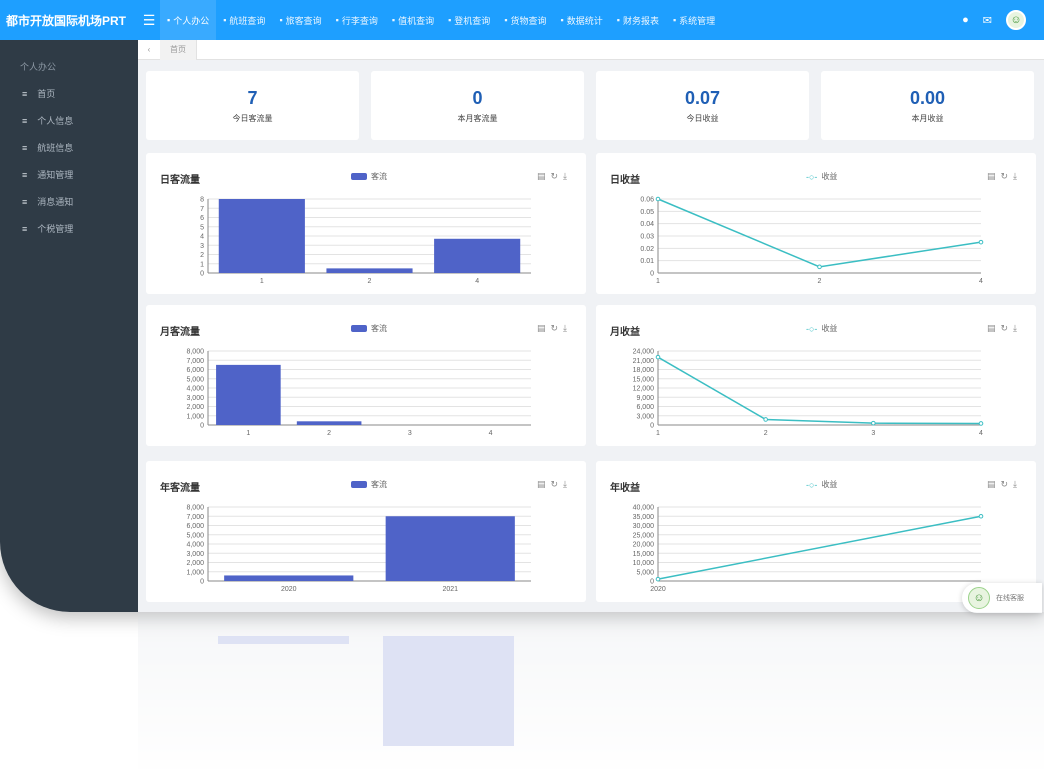 This screenshot has height=771, width=1044. I want to click on nav-item: ▪ 货物查询, so click(525, 20).